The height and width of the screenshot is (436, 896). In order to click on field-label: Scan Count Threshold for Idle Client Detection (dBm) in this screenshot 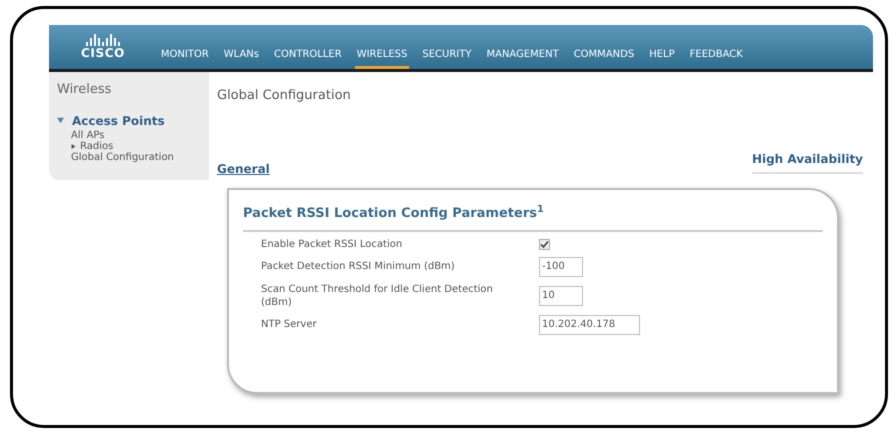, I will do `click(377, 295)`.